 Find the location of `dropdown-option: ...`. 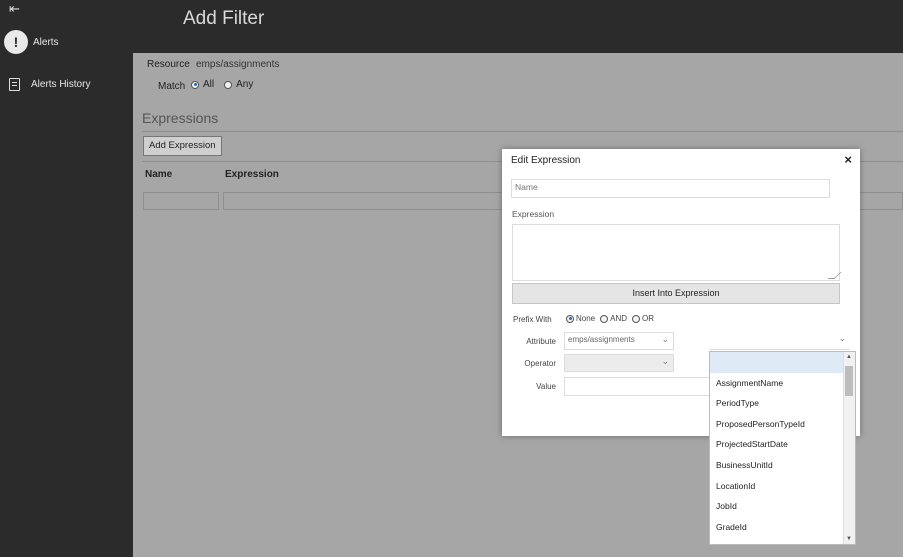

dropdown-option: ... is located at coordinates (782, 540).